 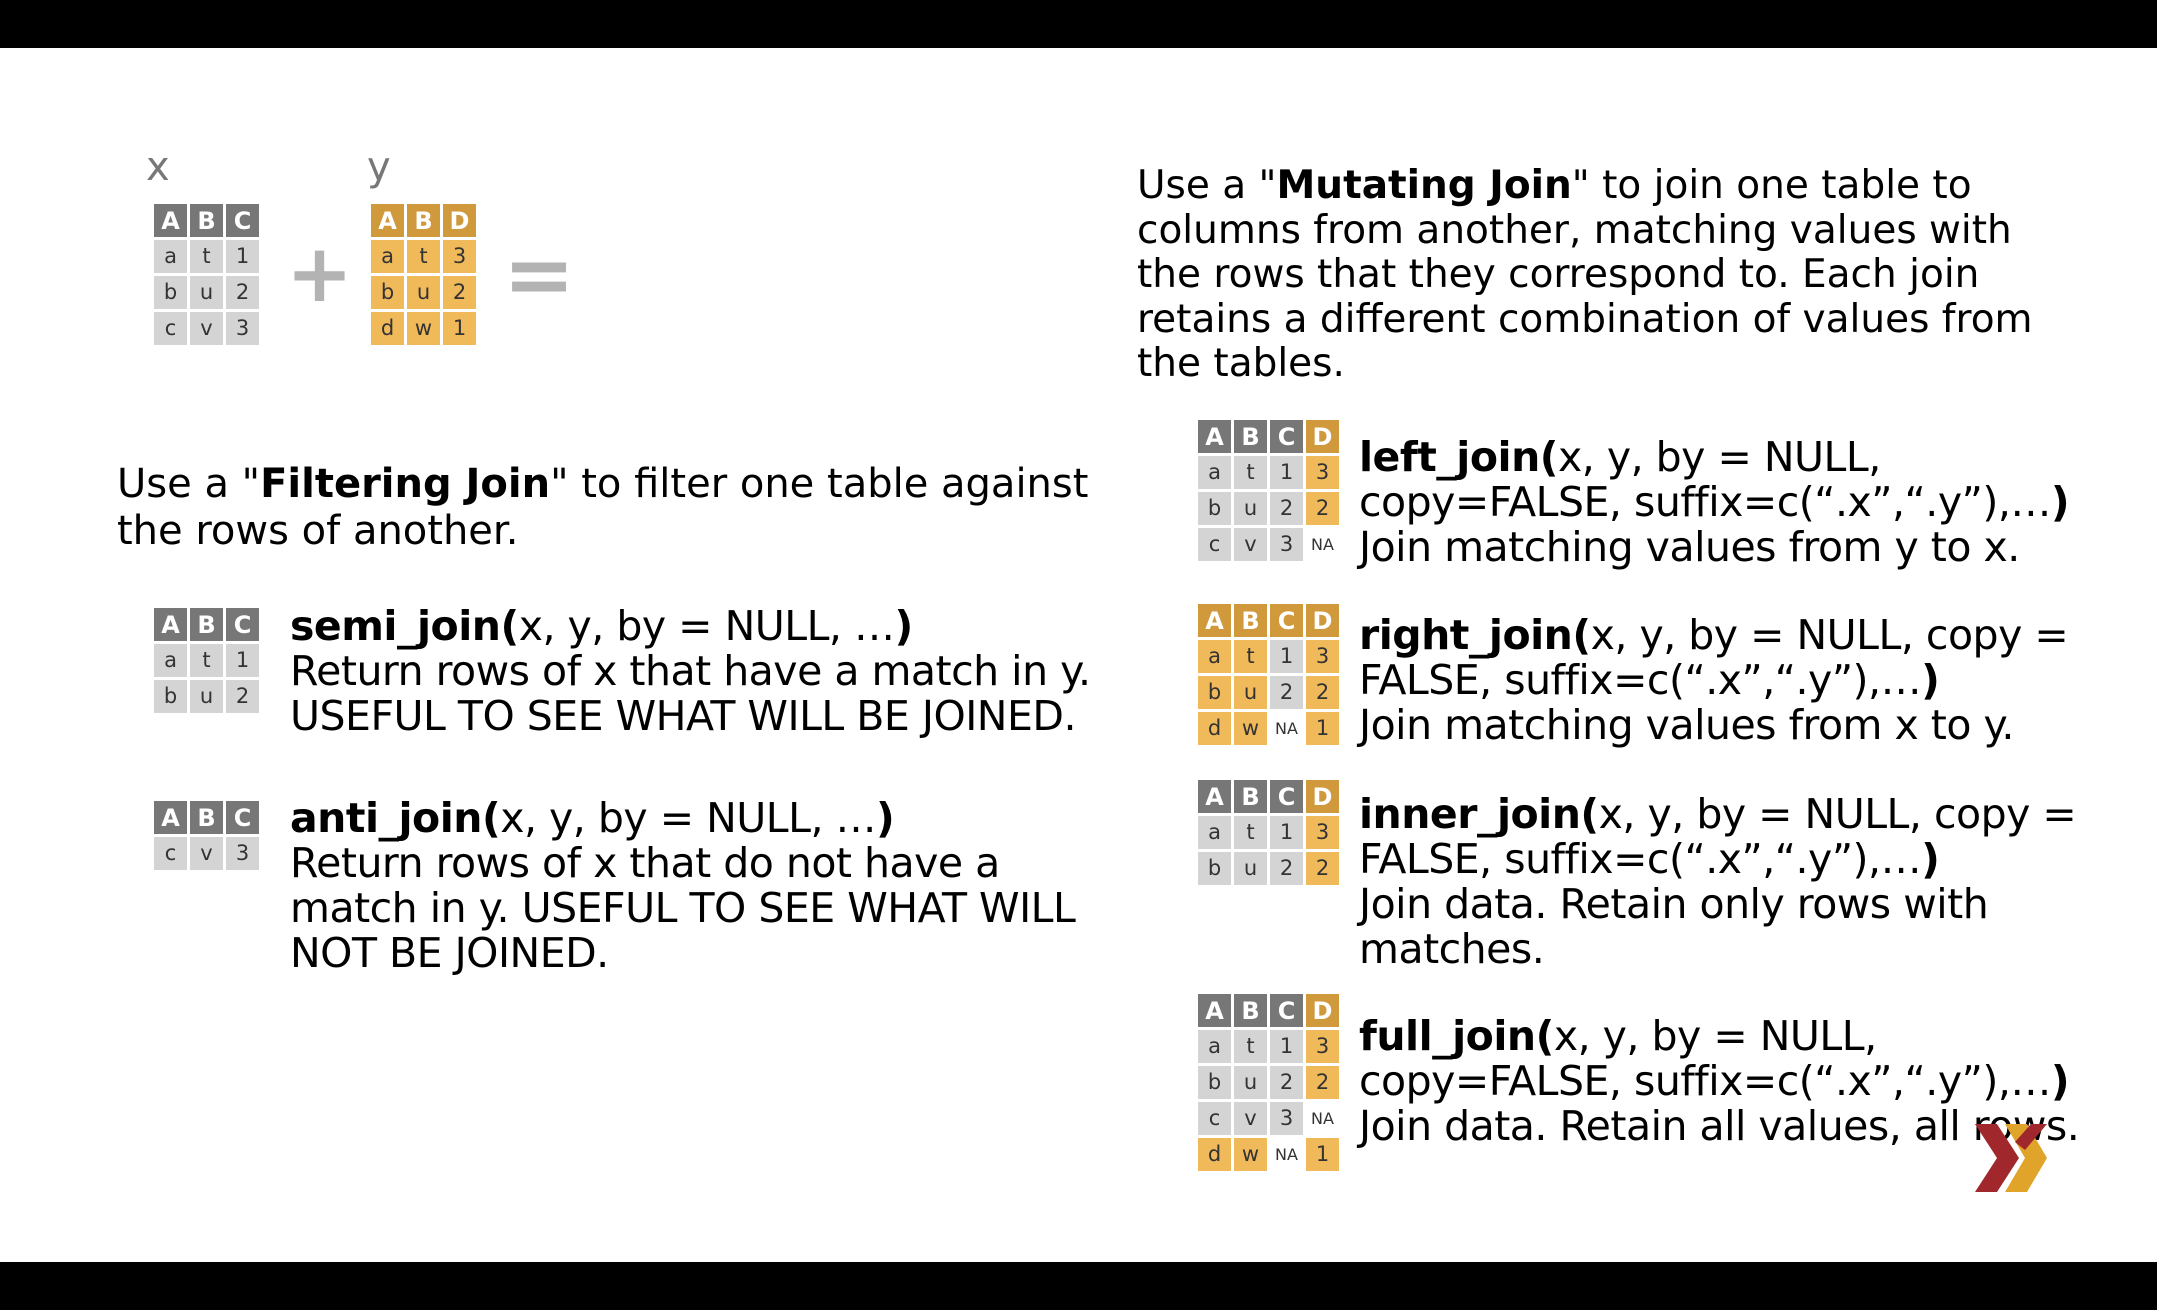 What do you see at coordinates (539, 275) in the screenshot?
I see `equals-sign: =` at bounding box center [539, 275].